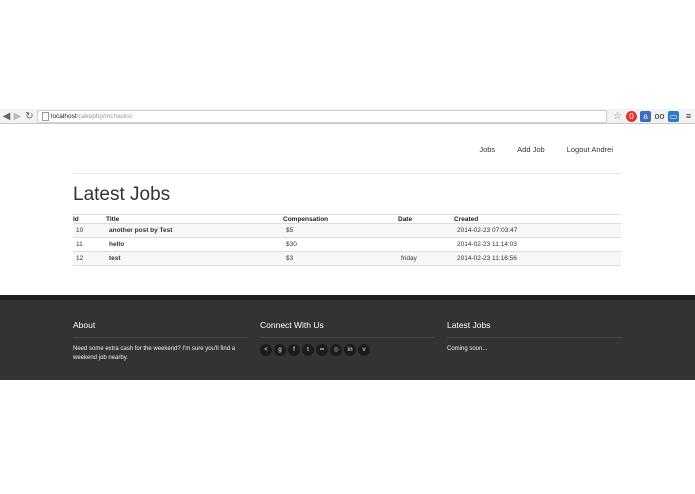 This screenshot has height=494, width=695. Describe the element at coordinates (537, 258) in the screenshot. I see `cell-created: 2014-02-23 11:16:56` at that location.